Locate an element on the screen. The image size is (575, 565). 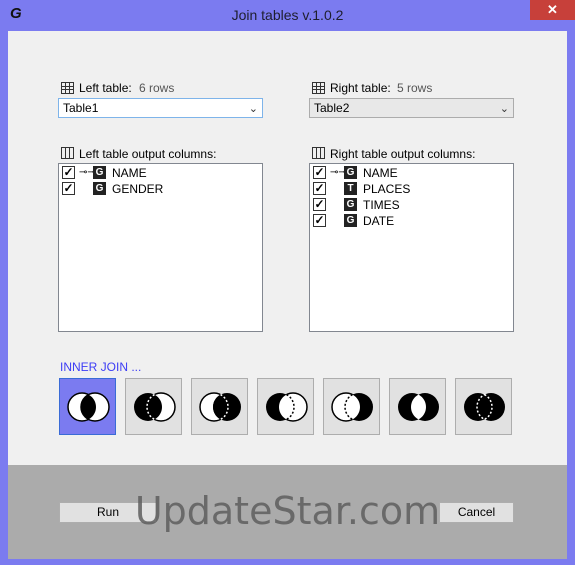
full-join-icon is located at coordinates (484, 407).